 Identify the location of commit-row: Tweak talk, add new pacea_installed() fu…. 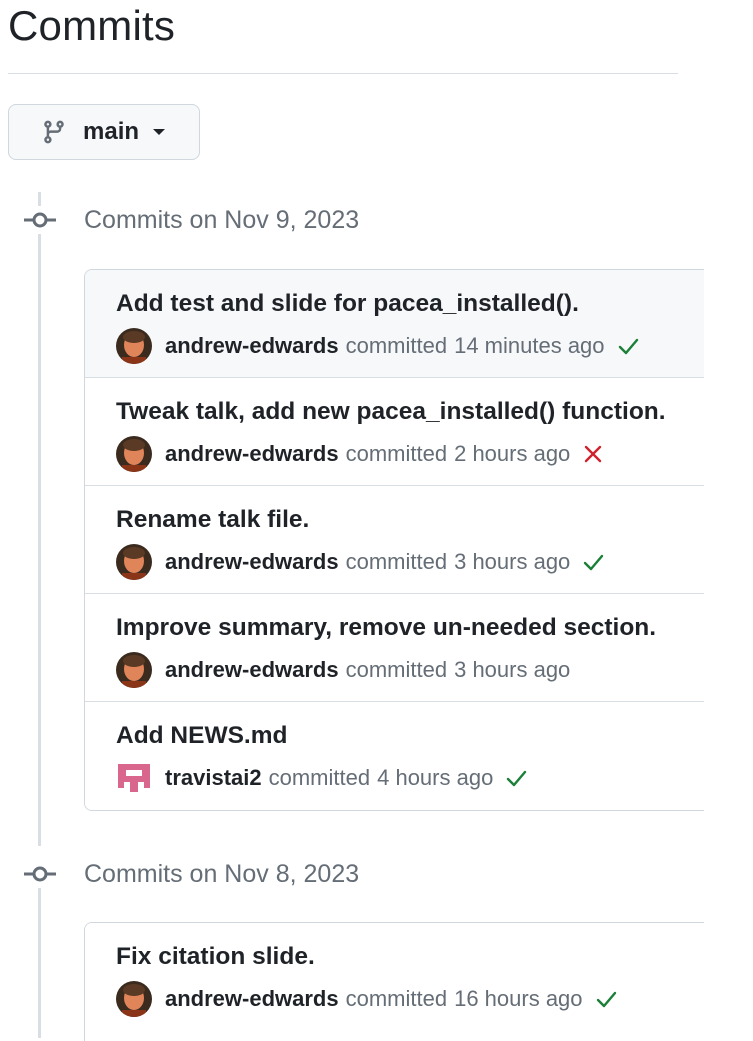
(394, 432).